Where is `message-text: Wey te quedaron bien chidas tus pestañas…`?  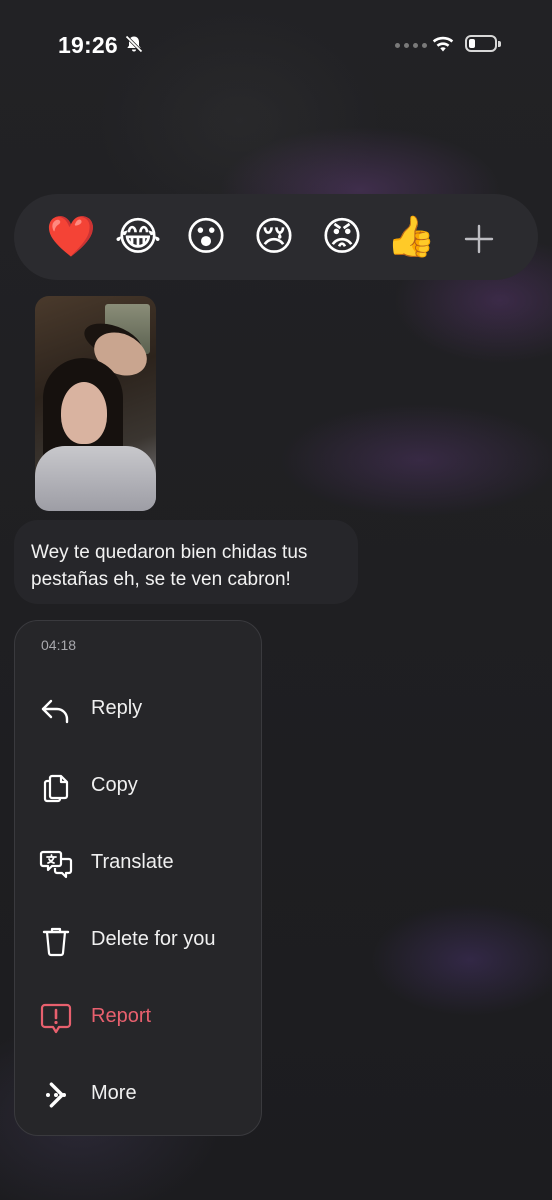
message-text: Wey te quedaron bien chidas tus pestañas… is located at coordinates (169, 566).